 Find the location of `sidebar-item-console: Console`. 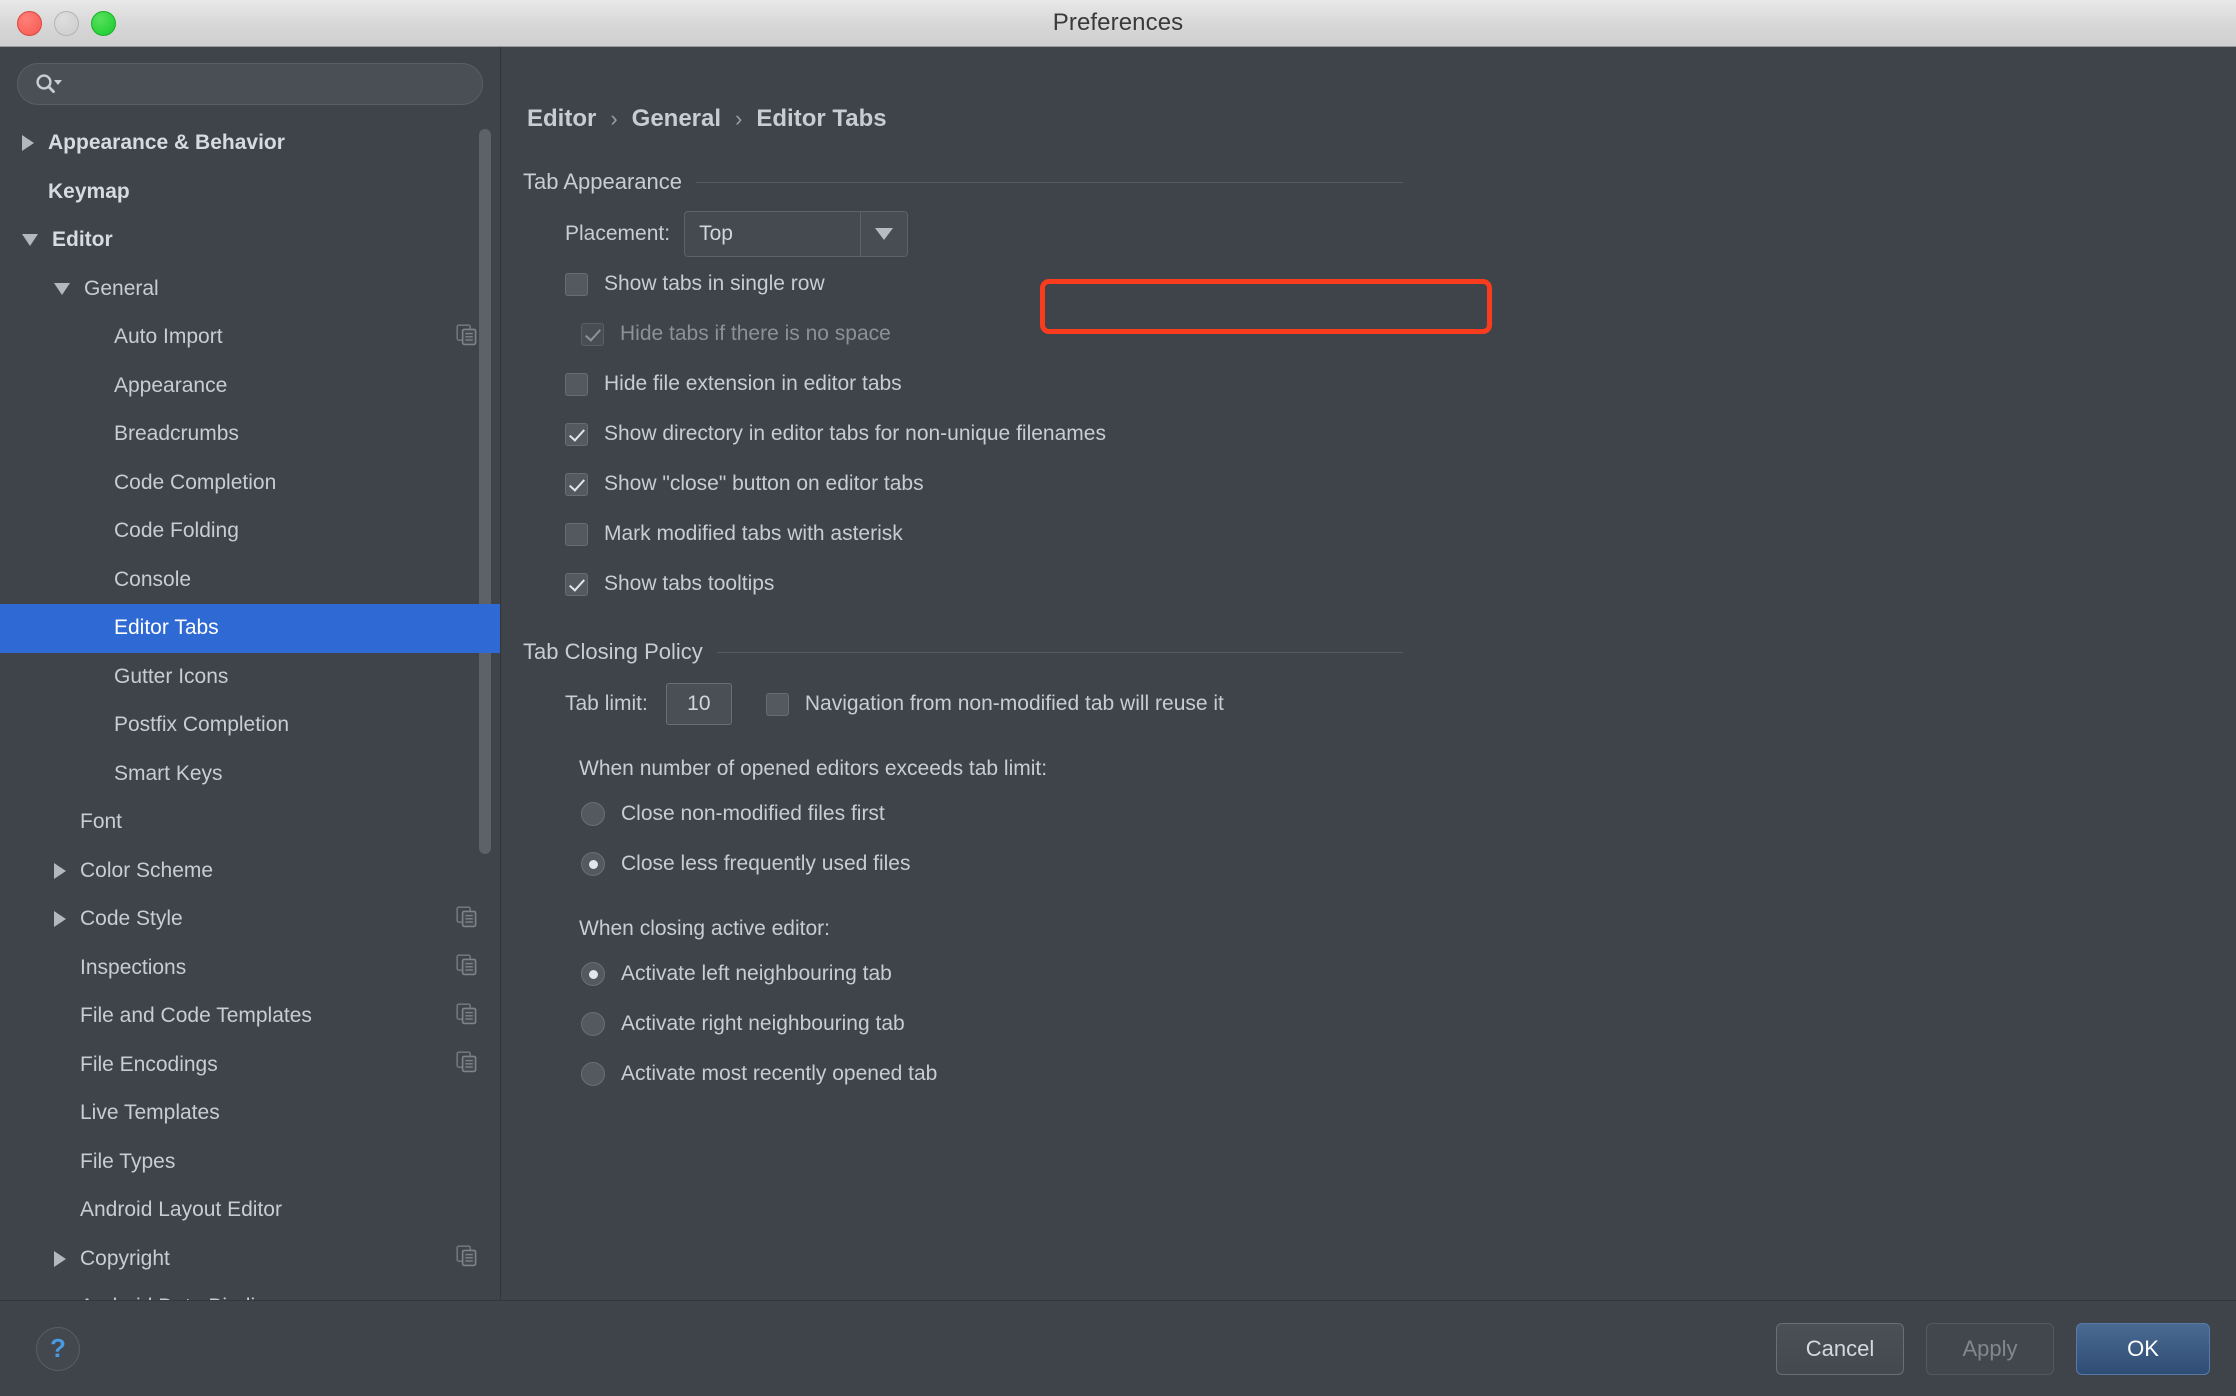

sidebar-item-console: Console is located at coordinates (250, 580).